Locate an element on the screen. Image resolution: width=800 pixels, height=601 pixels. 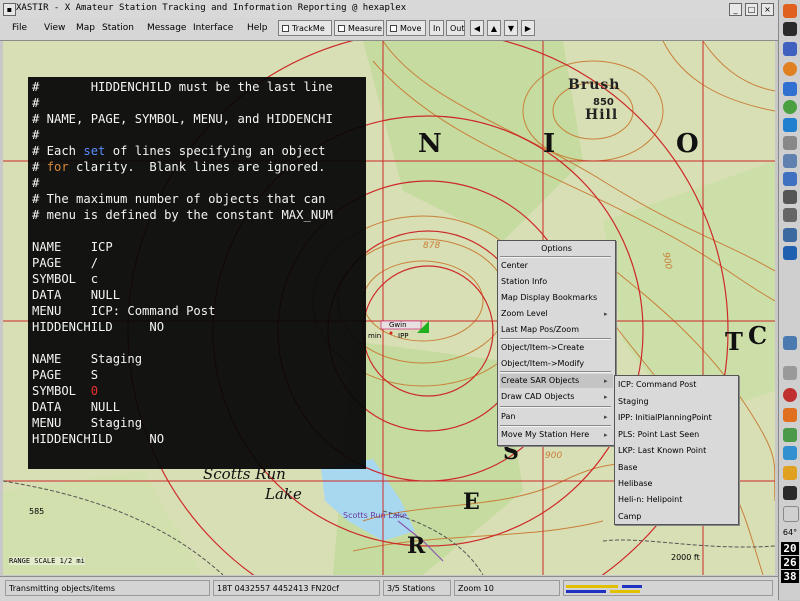
keyboard-icon is located at coordinates (790, 493).